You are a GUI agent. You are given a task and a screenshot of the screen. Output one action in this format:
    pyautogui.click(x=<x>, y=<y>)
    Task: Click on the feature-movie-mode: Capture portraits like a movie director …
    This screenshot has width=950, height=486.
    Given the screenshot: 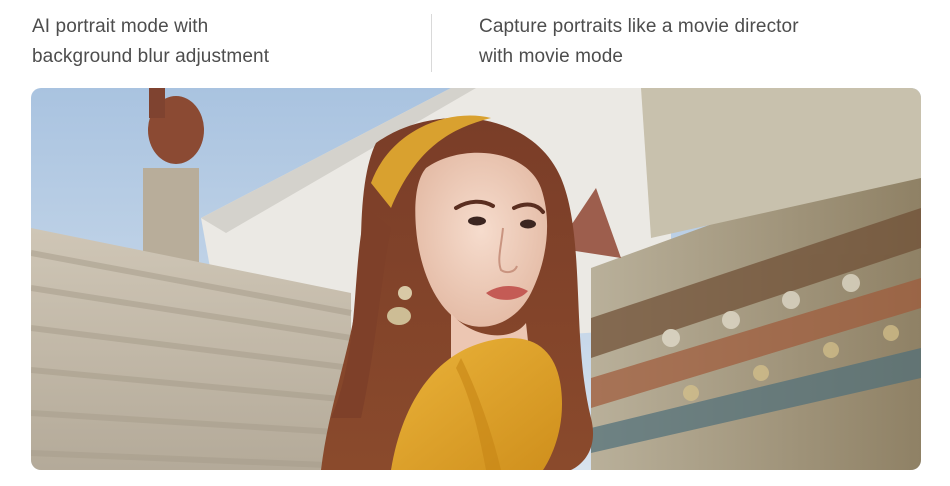 What is the action you would take?
    pyautogui.click(x=639, y=41)
    